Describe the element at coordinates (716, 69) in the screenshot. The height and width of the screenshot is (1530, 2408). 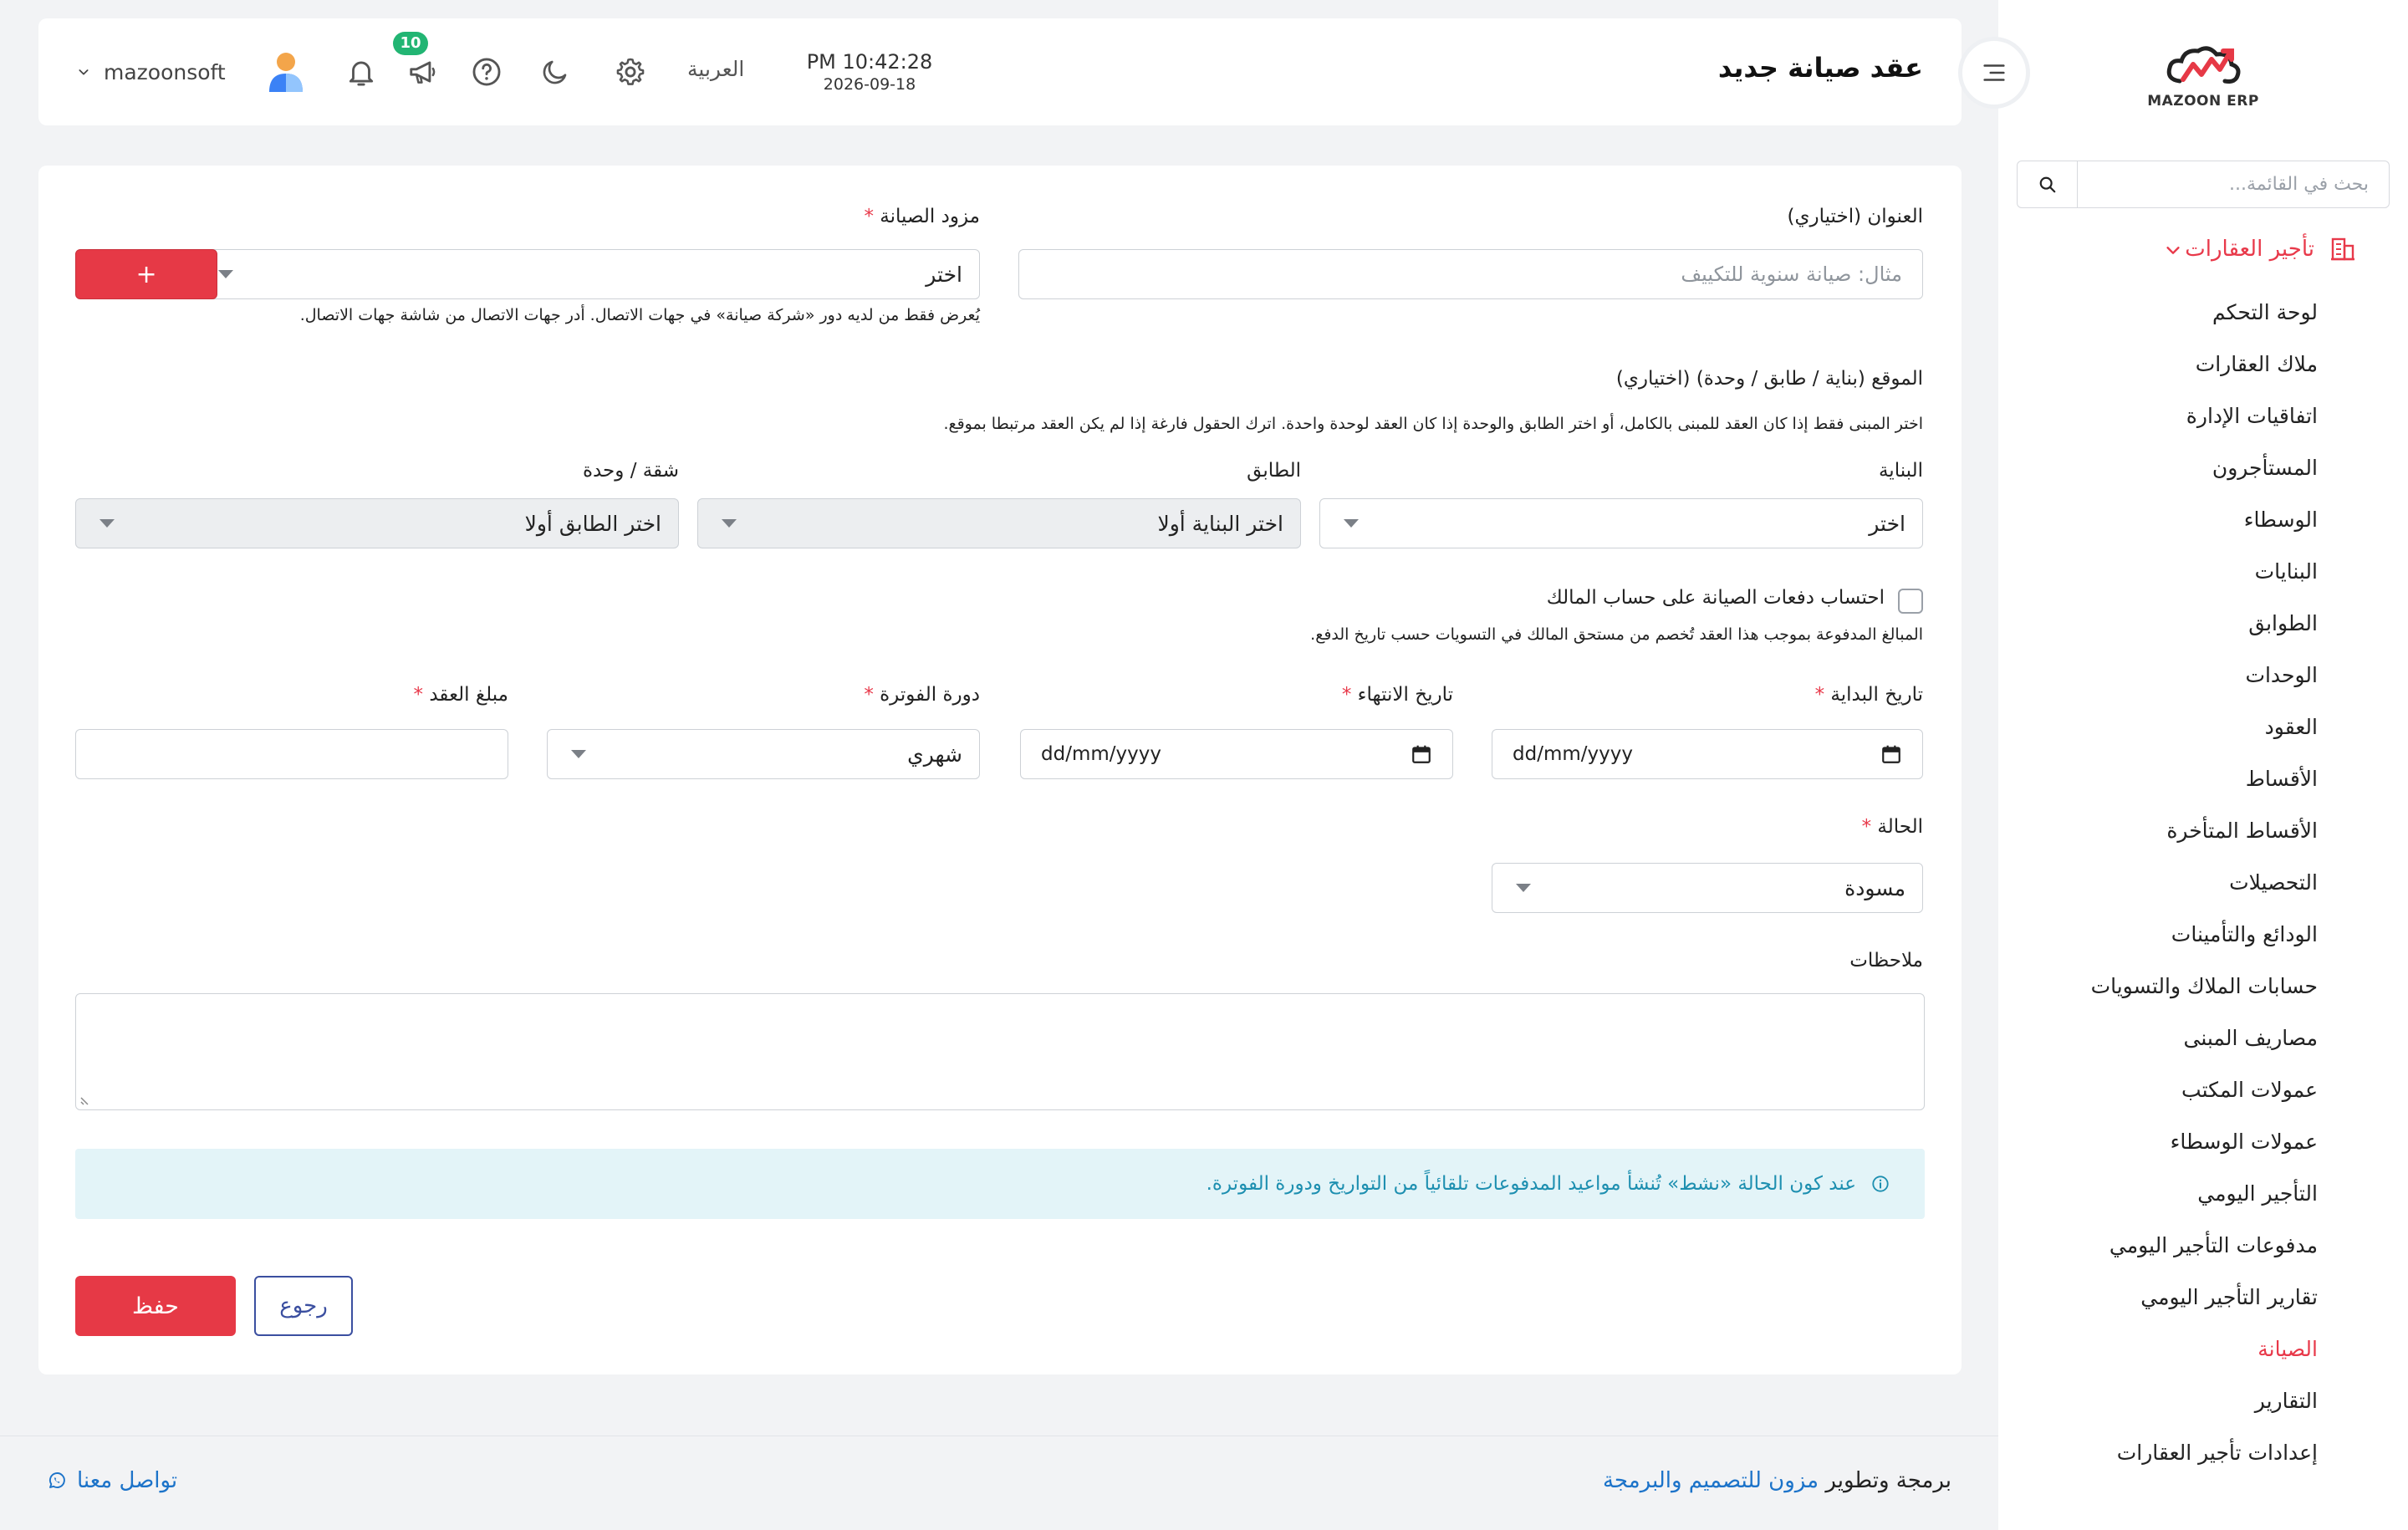
I see `language-switch: العربية` at that location.